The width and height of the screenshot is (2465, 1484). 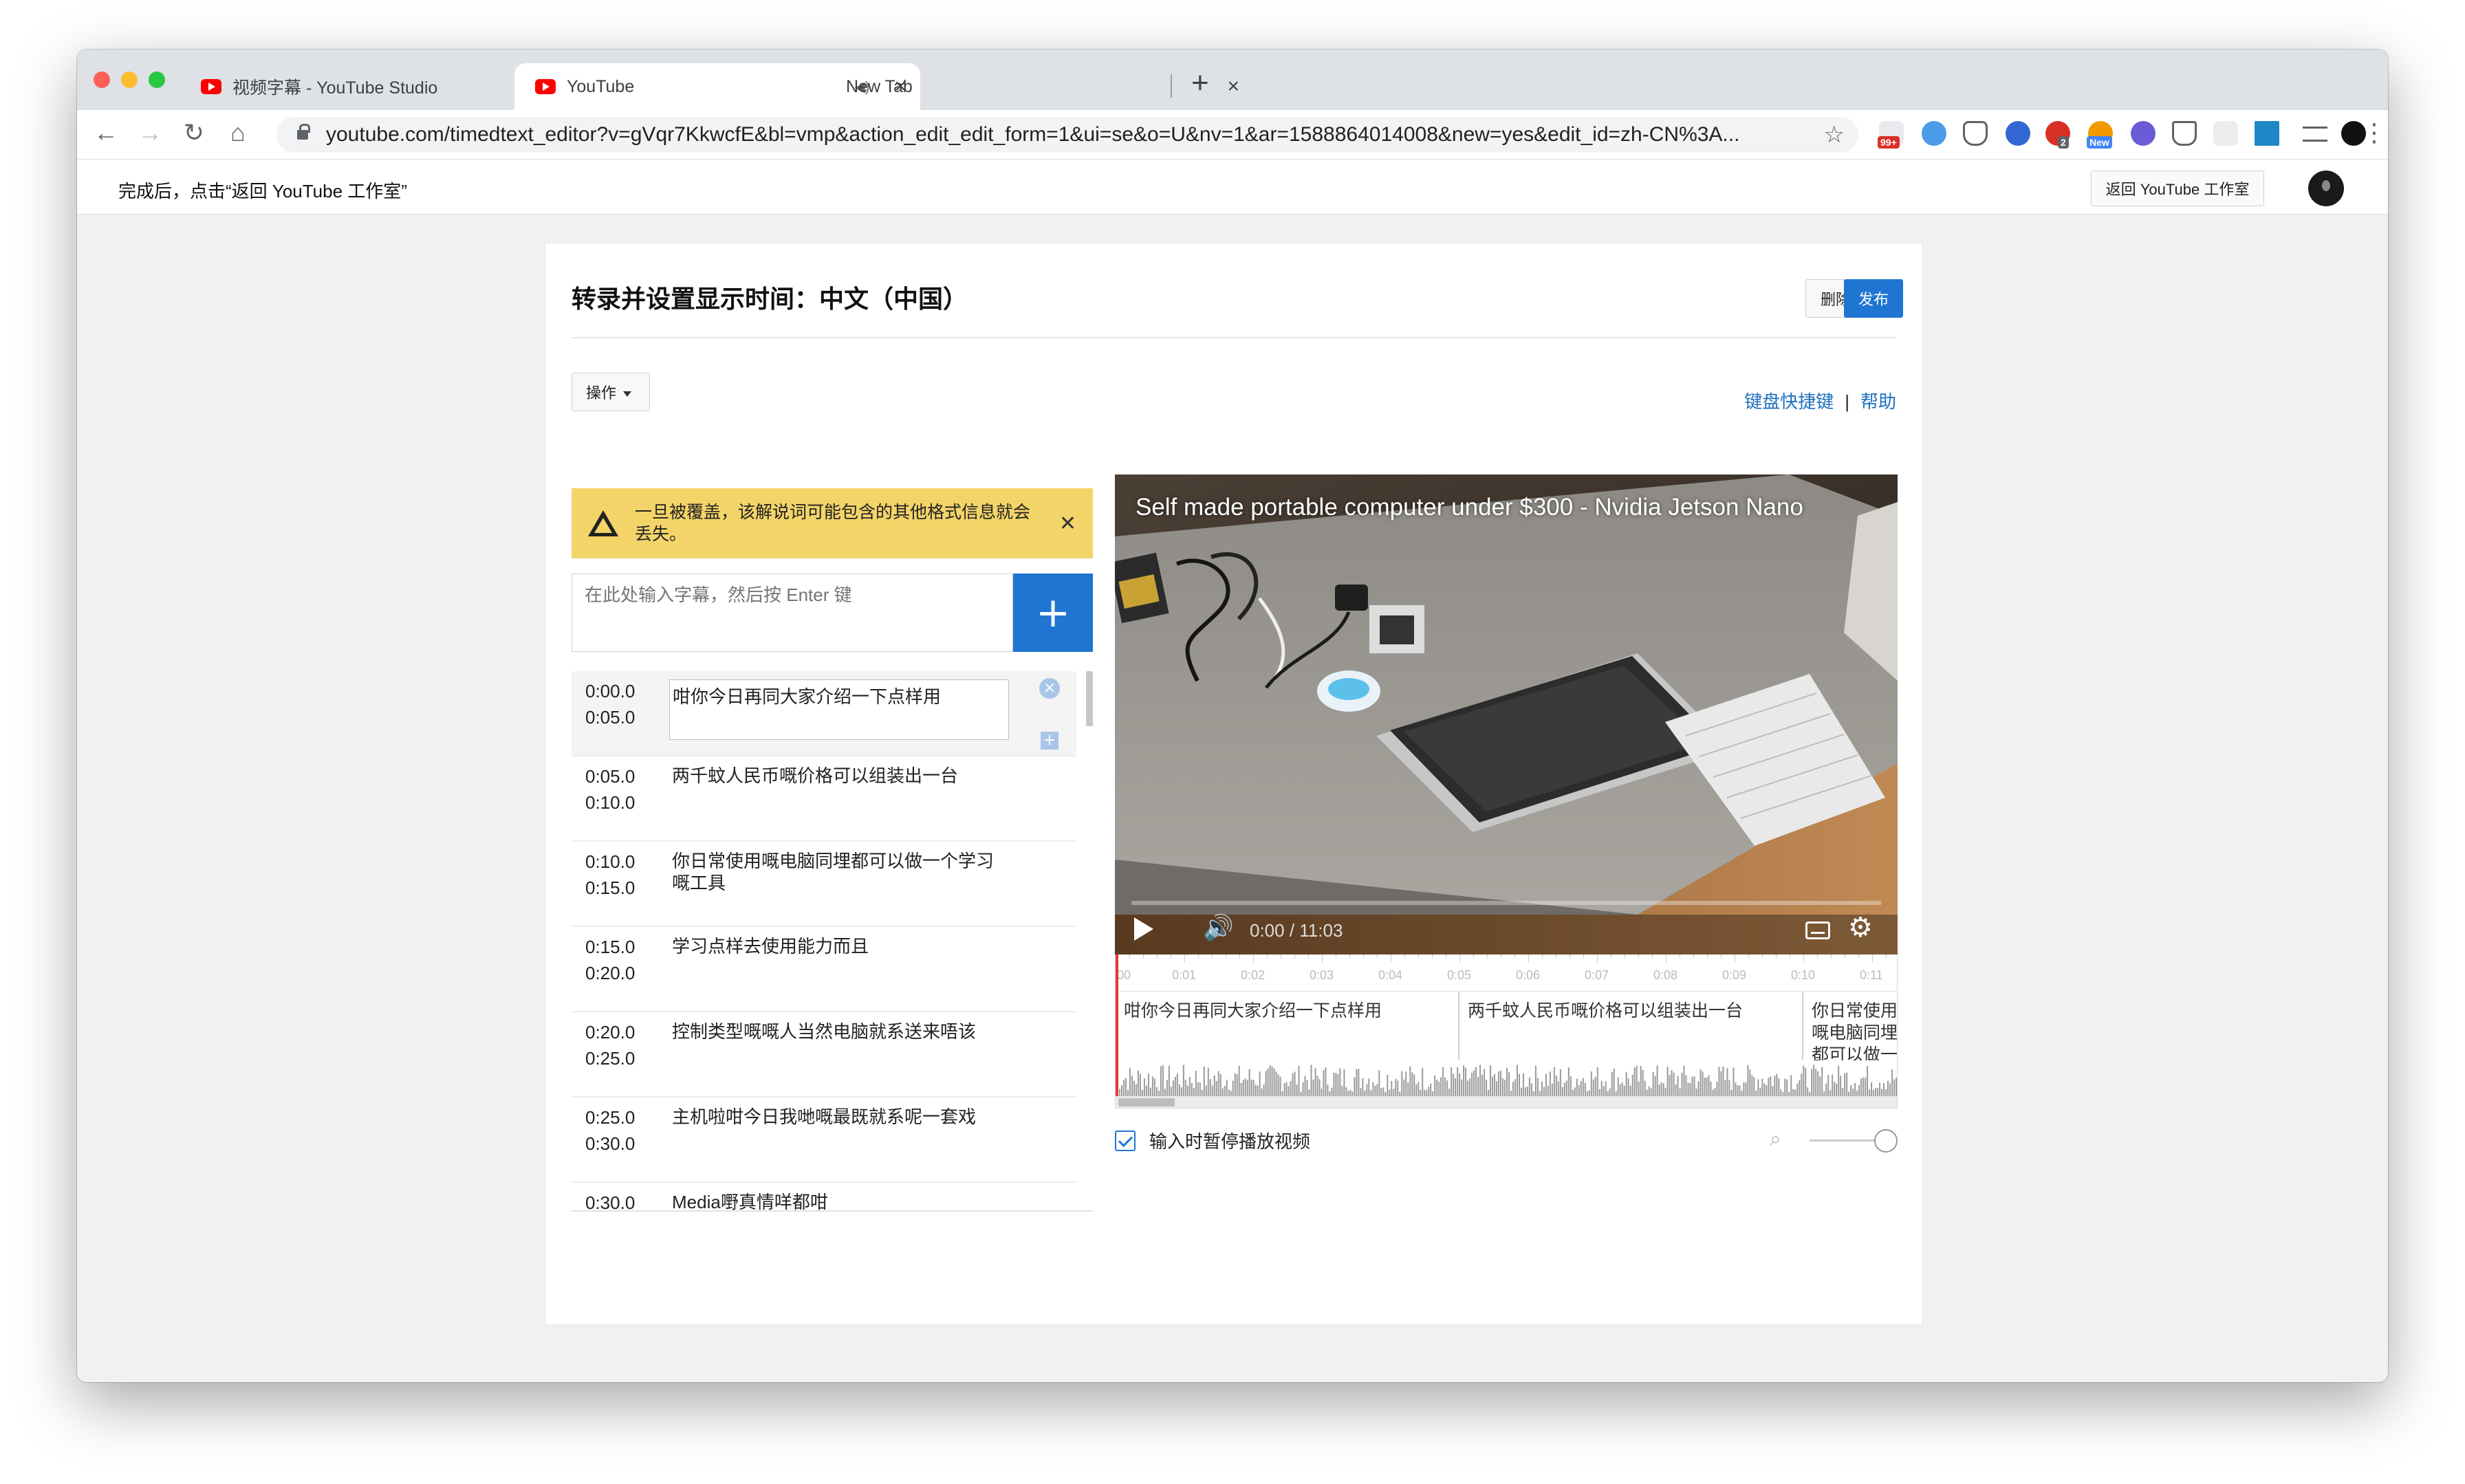 What do you see at coordinates (1296, 930) in the screenshot?
I see `video-time: 0:00 / 11:03` at bounding box center [1296, 930].